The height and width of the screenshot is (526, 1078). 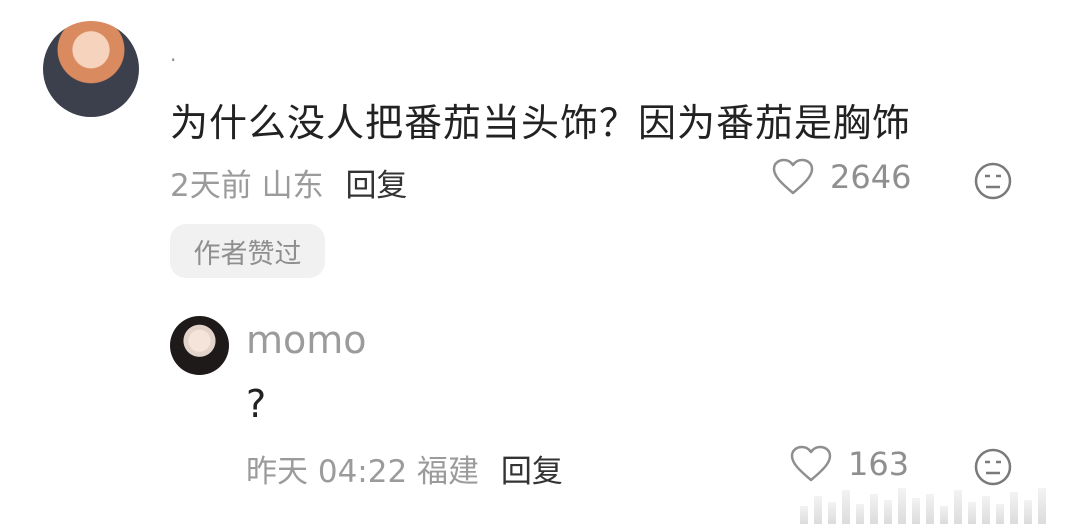 What do you see at coordinates (256, 404) in the screenshot?
I see `reply-text: ?` at bounding box center [256, 404].